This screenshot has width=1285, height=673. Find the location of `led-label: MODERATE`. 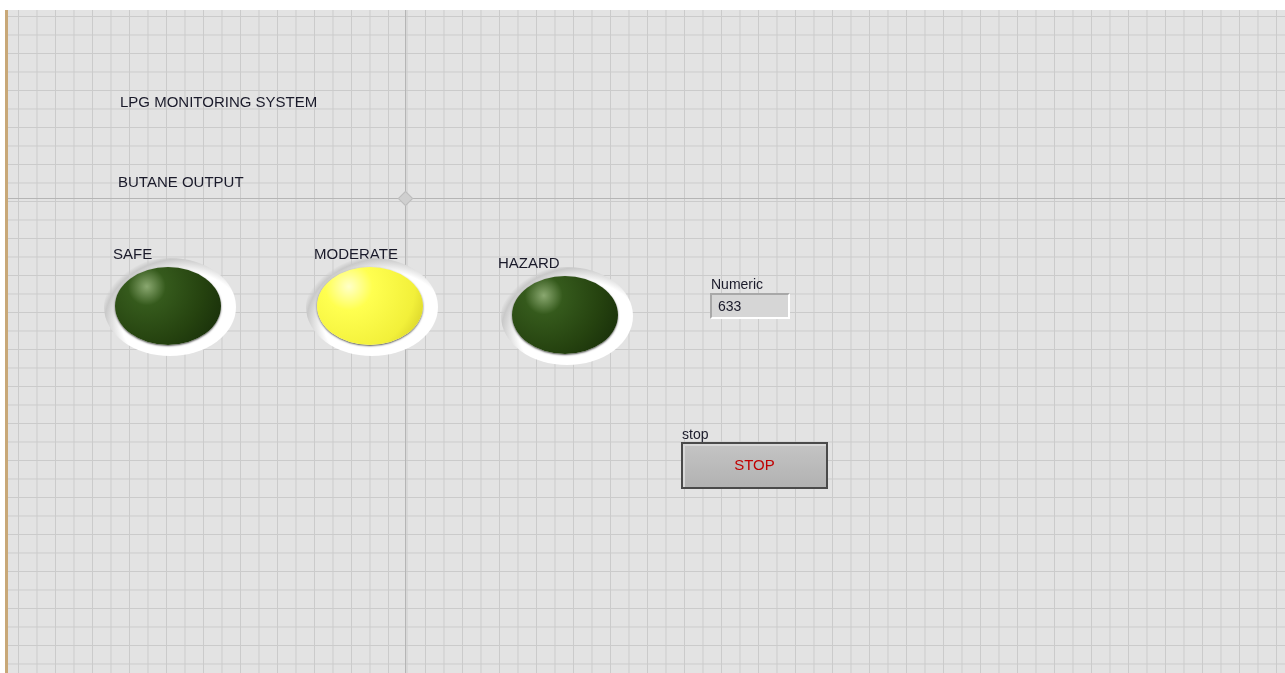

led-label: MODERATE is located at coordinates (356, 254).